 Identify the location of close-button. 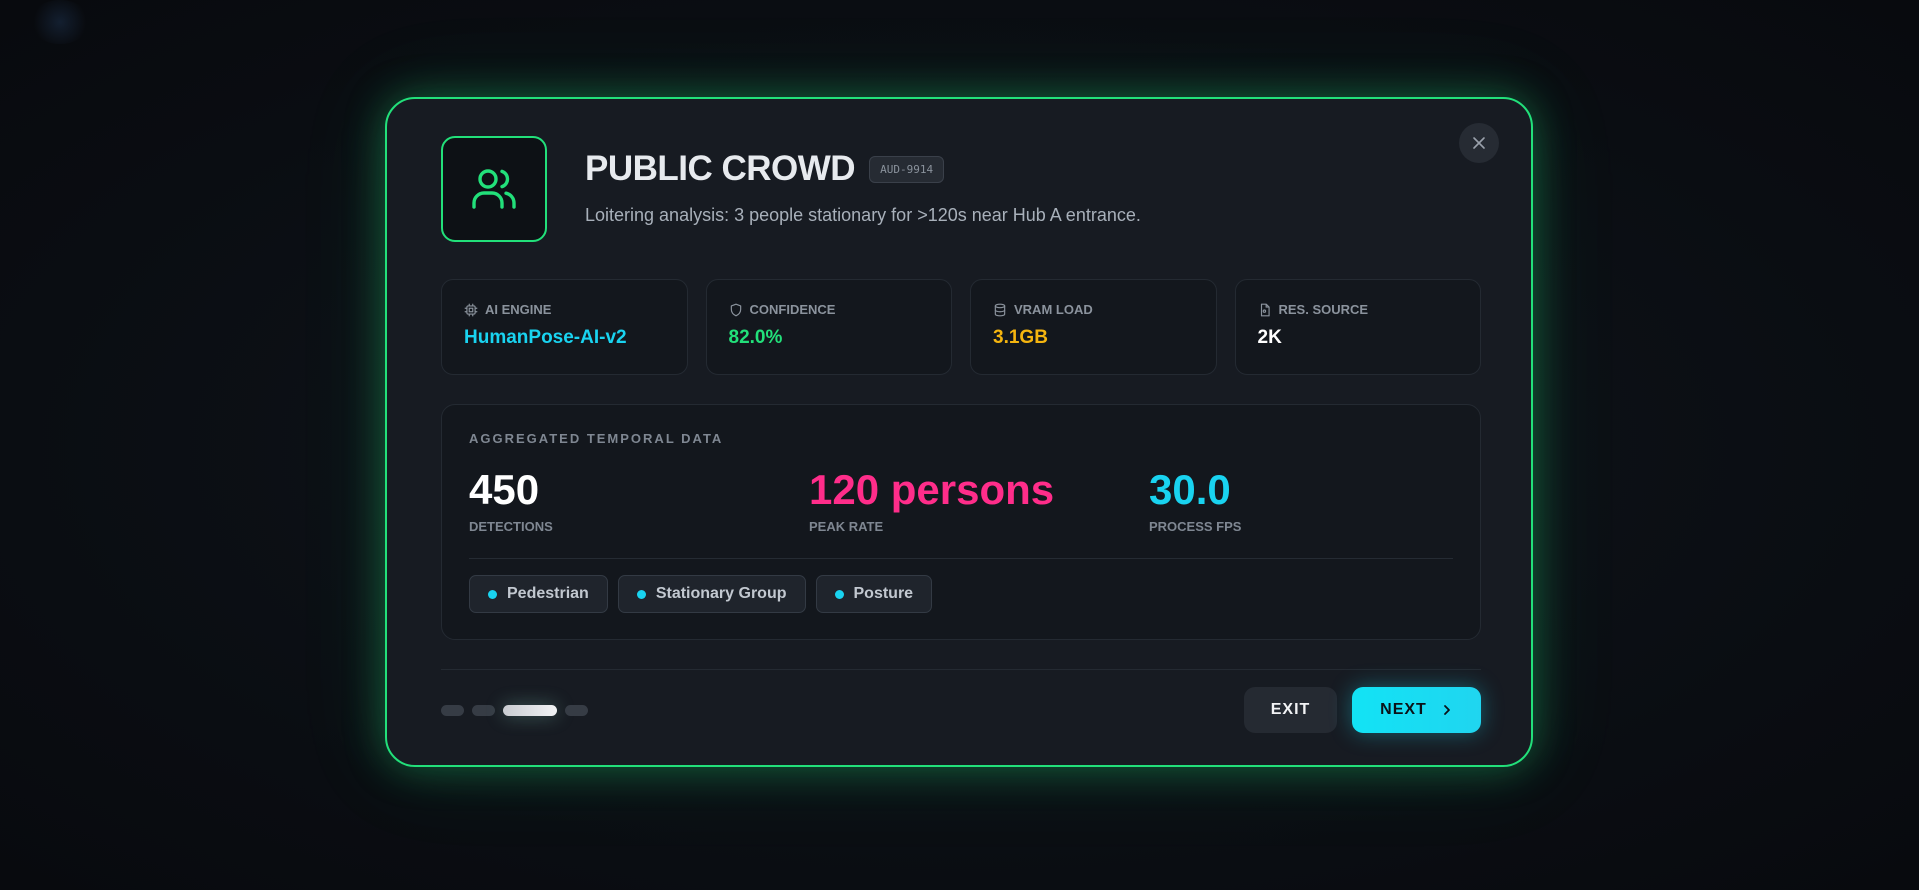
(1479, 143).